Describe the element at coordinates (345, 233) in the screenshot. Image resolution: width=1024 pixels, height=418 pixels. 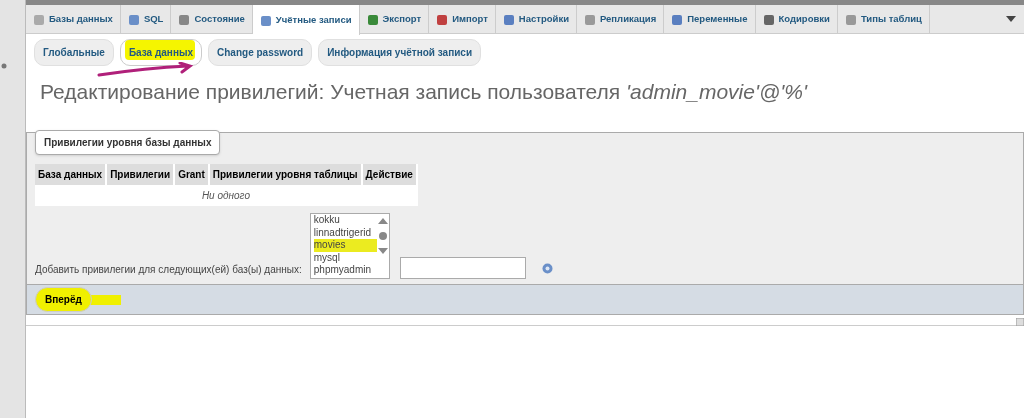
I see `database-option: linnadtrigerid` at that location.